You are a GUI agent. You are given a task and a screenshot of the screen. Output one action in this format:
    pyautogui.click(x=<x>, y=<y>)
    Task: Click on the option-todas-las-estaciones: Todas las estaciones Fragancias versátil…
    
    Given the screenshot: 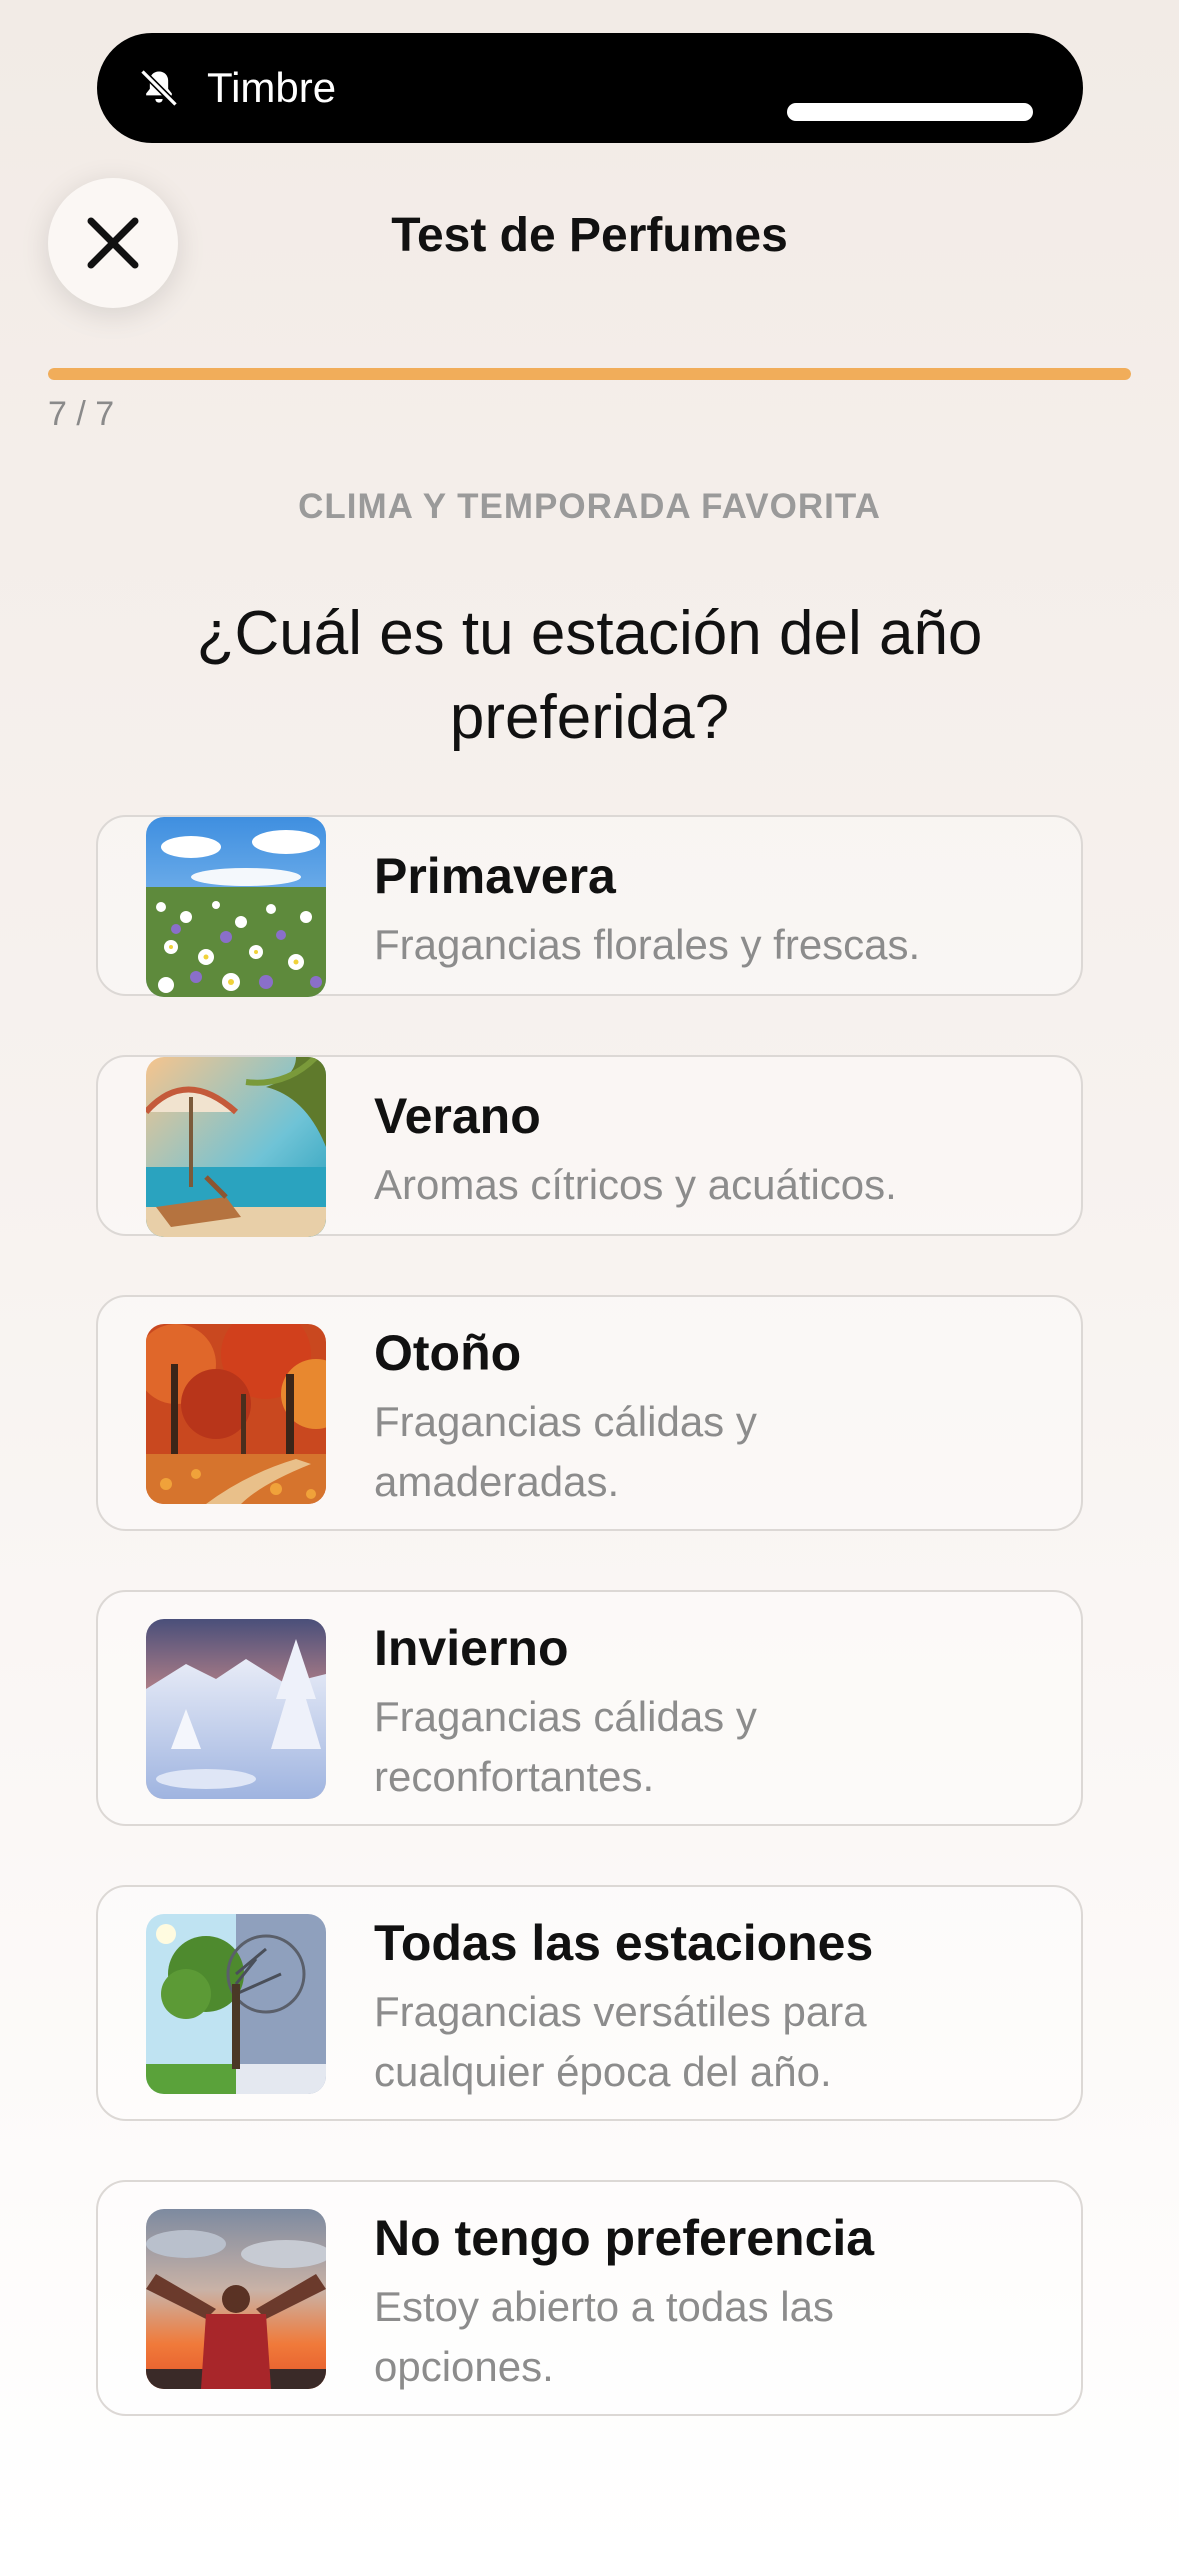 What is the action you would take?
    pyautogui.click(x=589, y=2003)
    